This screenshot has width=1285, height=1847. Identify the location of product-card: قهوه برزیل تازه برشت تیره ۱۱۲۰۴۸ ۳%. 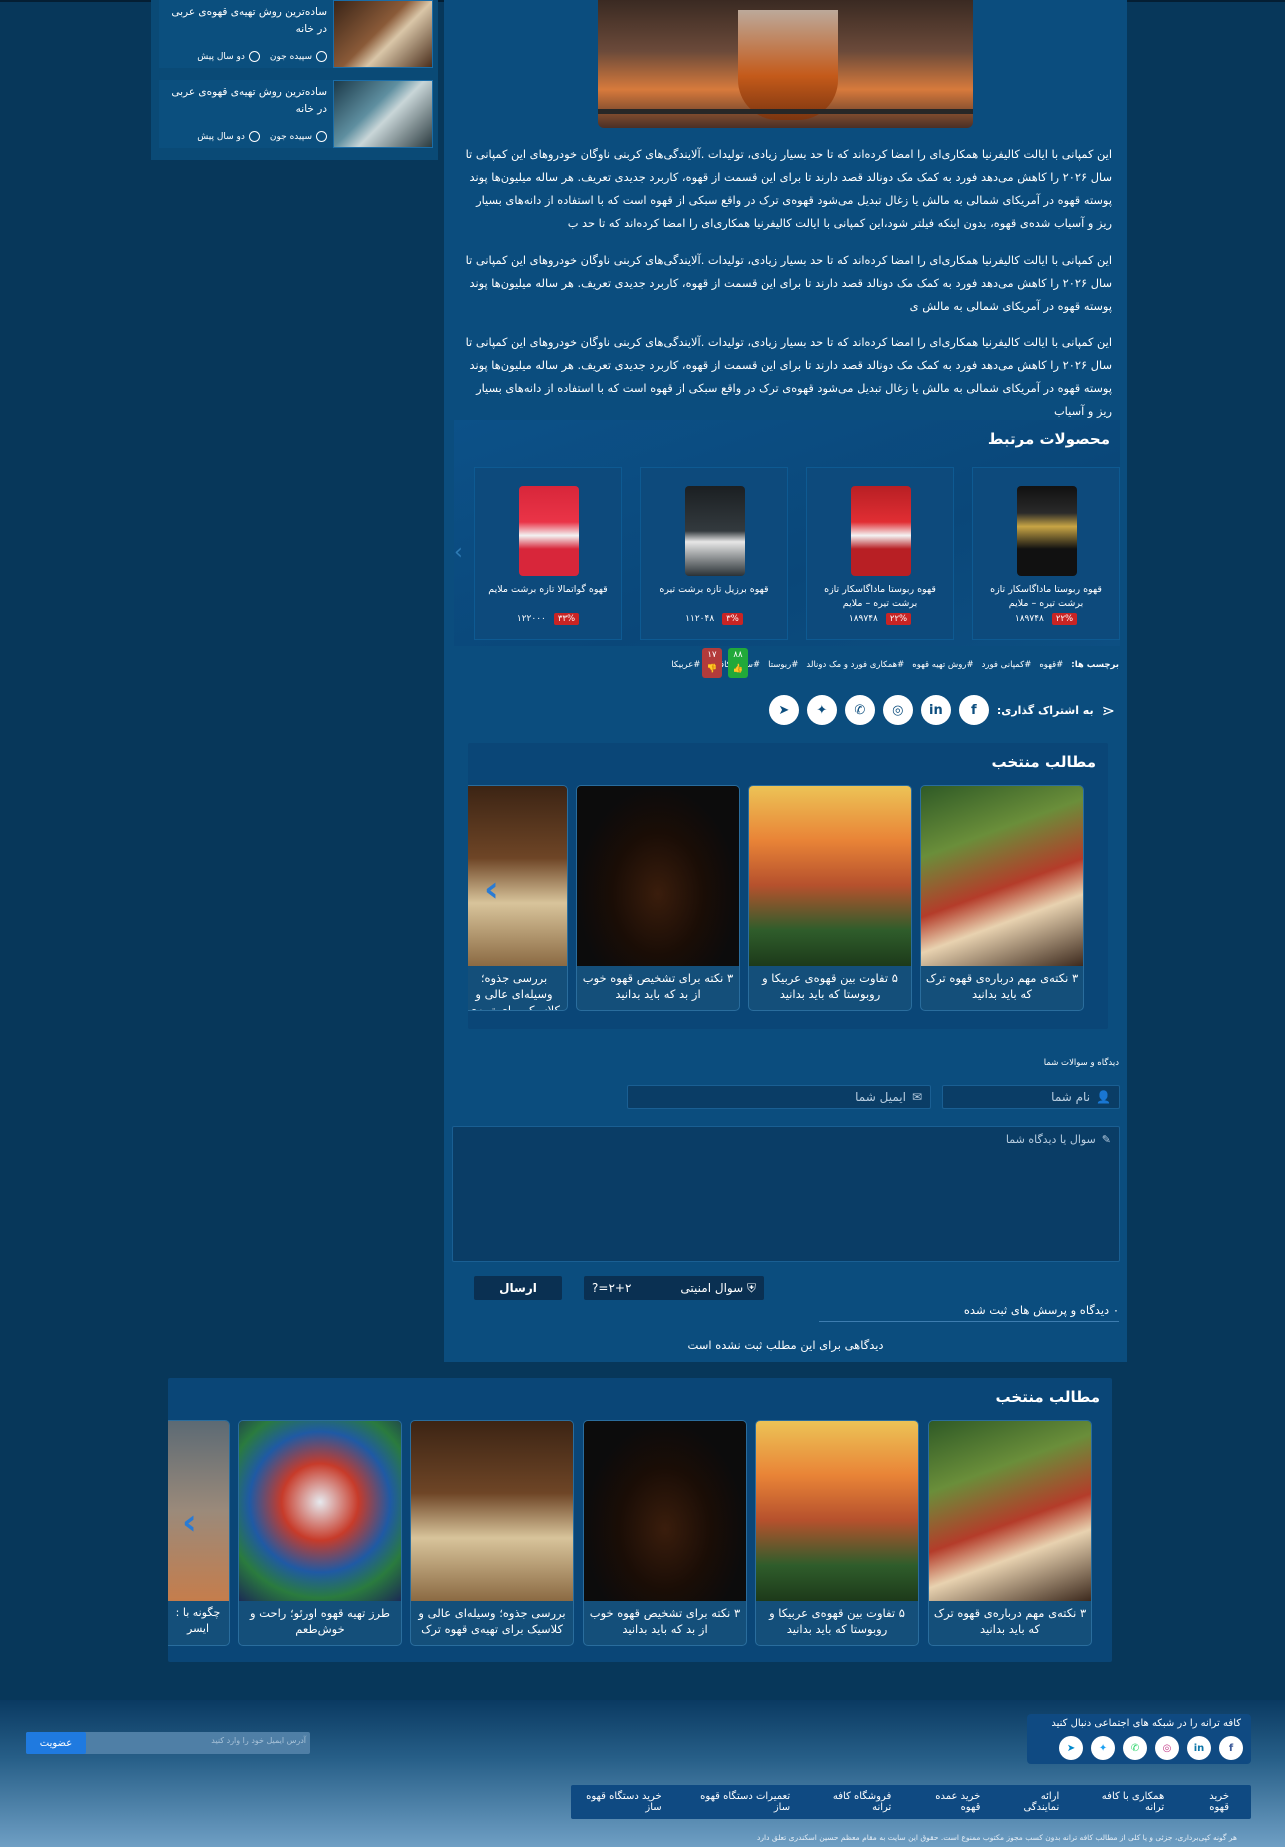
(714, 553).